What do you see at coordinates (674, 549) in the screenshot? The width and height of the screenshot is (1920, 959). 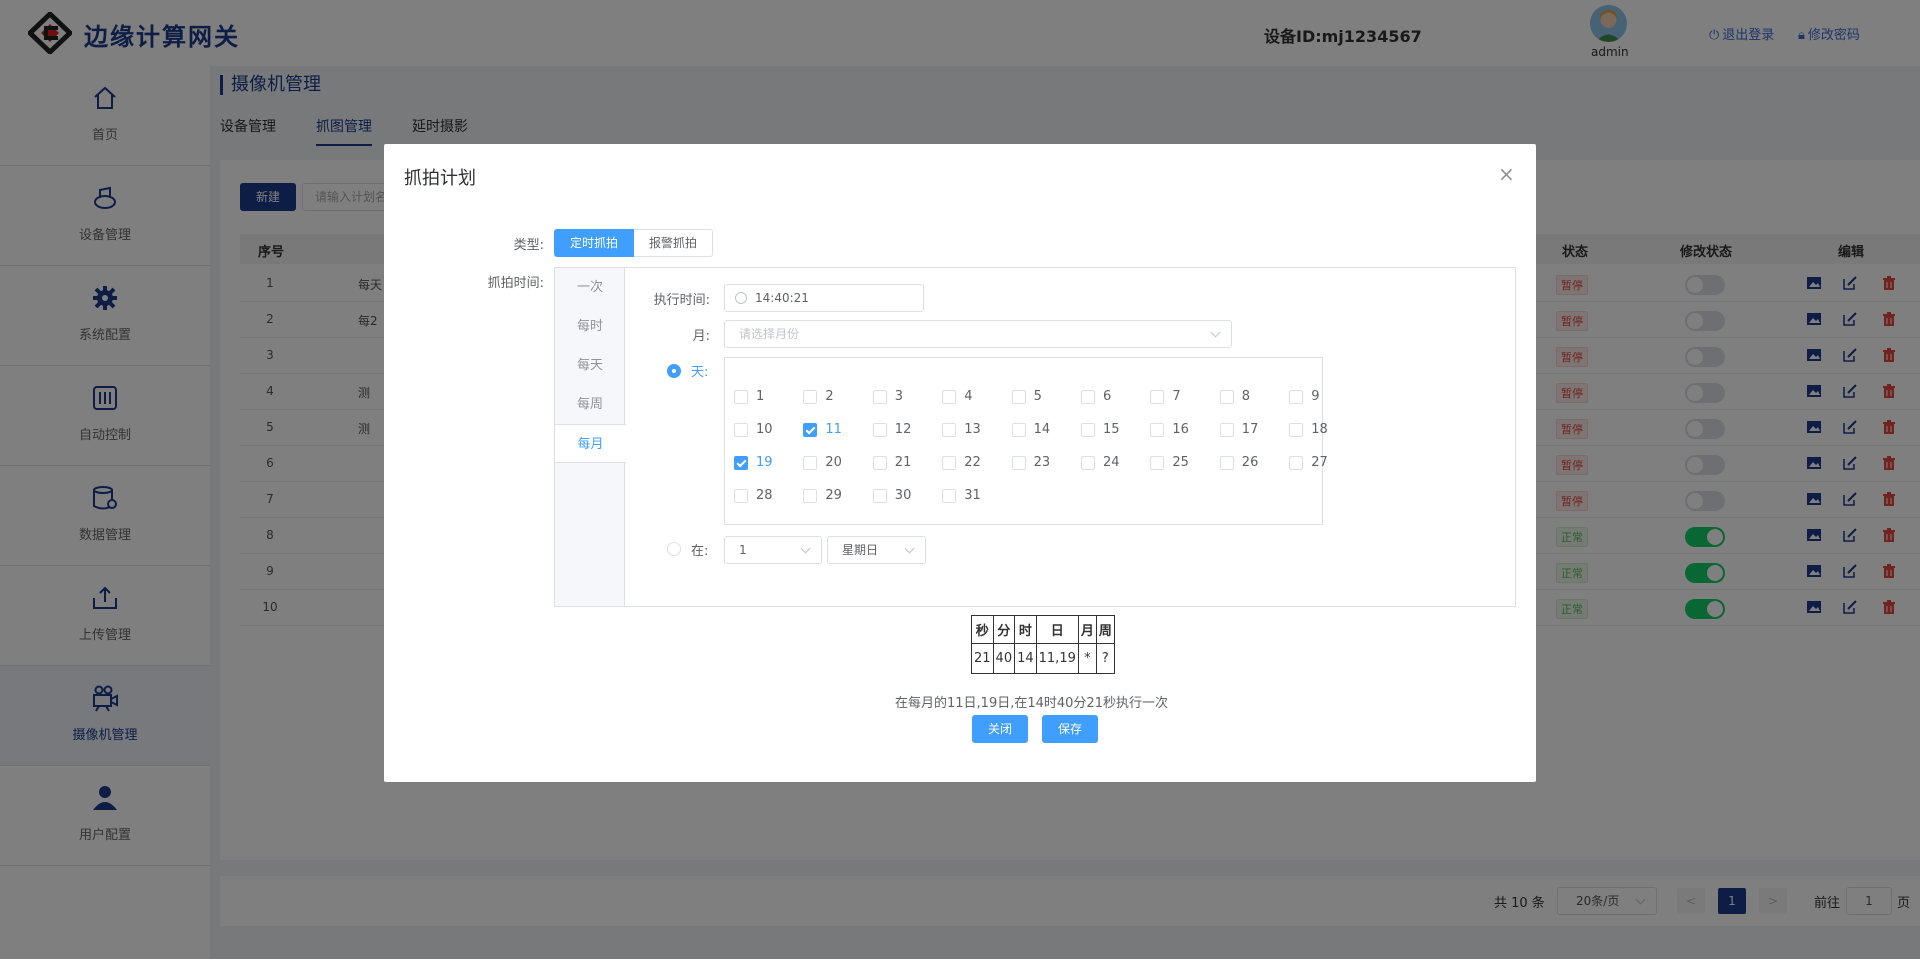 I see `week-mode-radio` at bounding box center [674, 549].